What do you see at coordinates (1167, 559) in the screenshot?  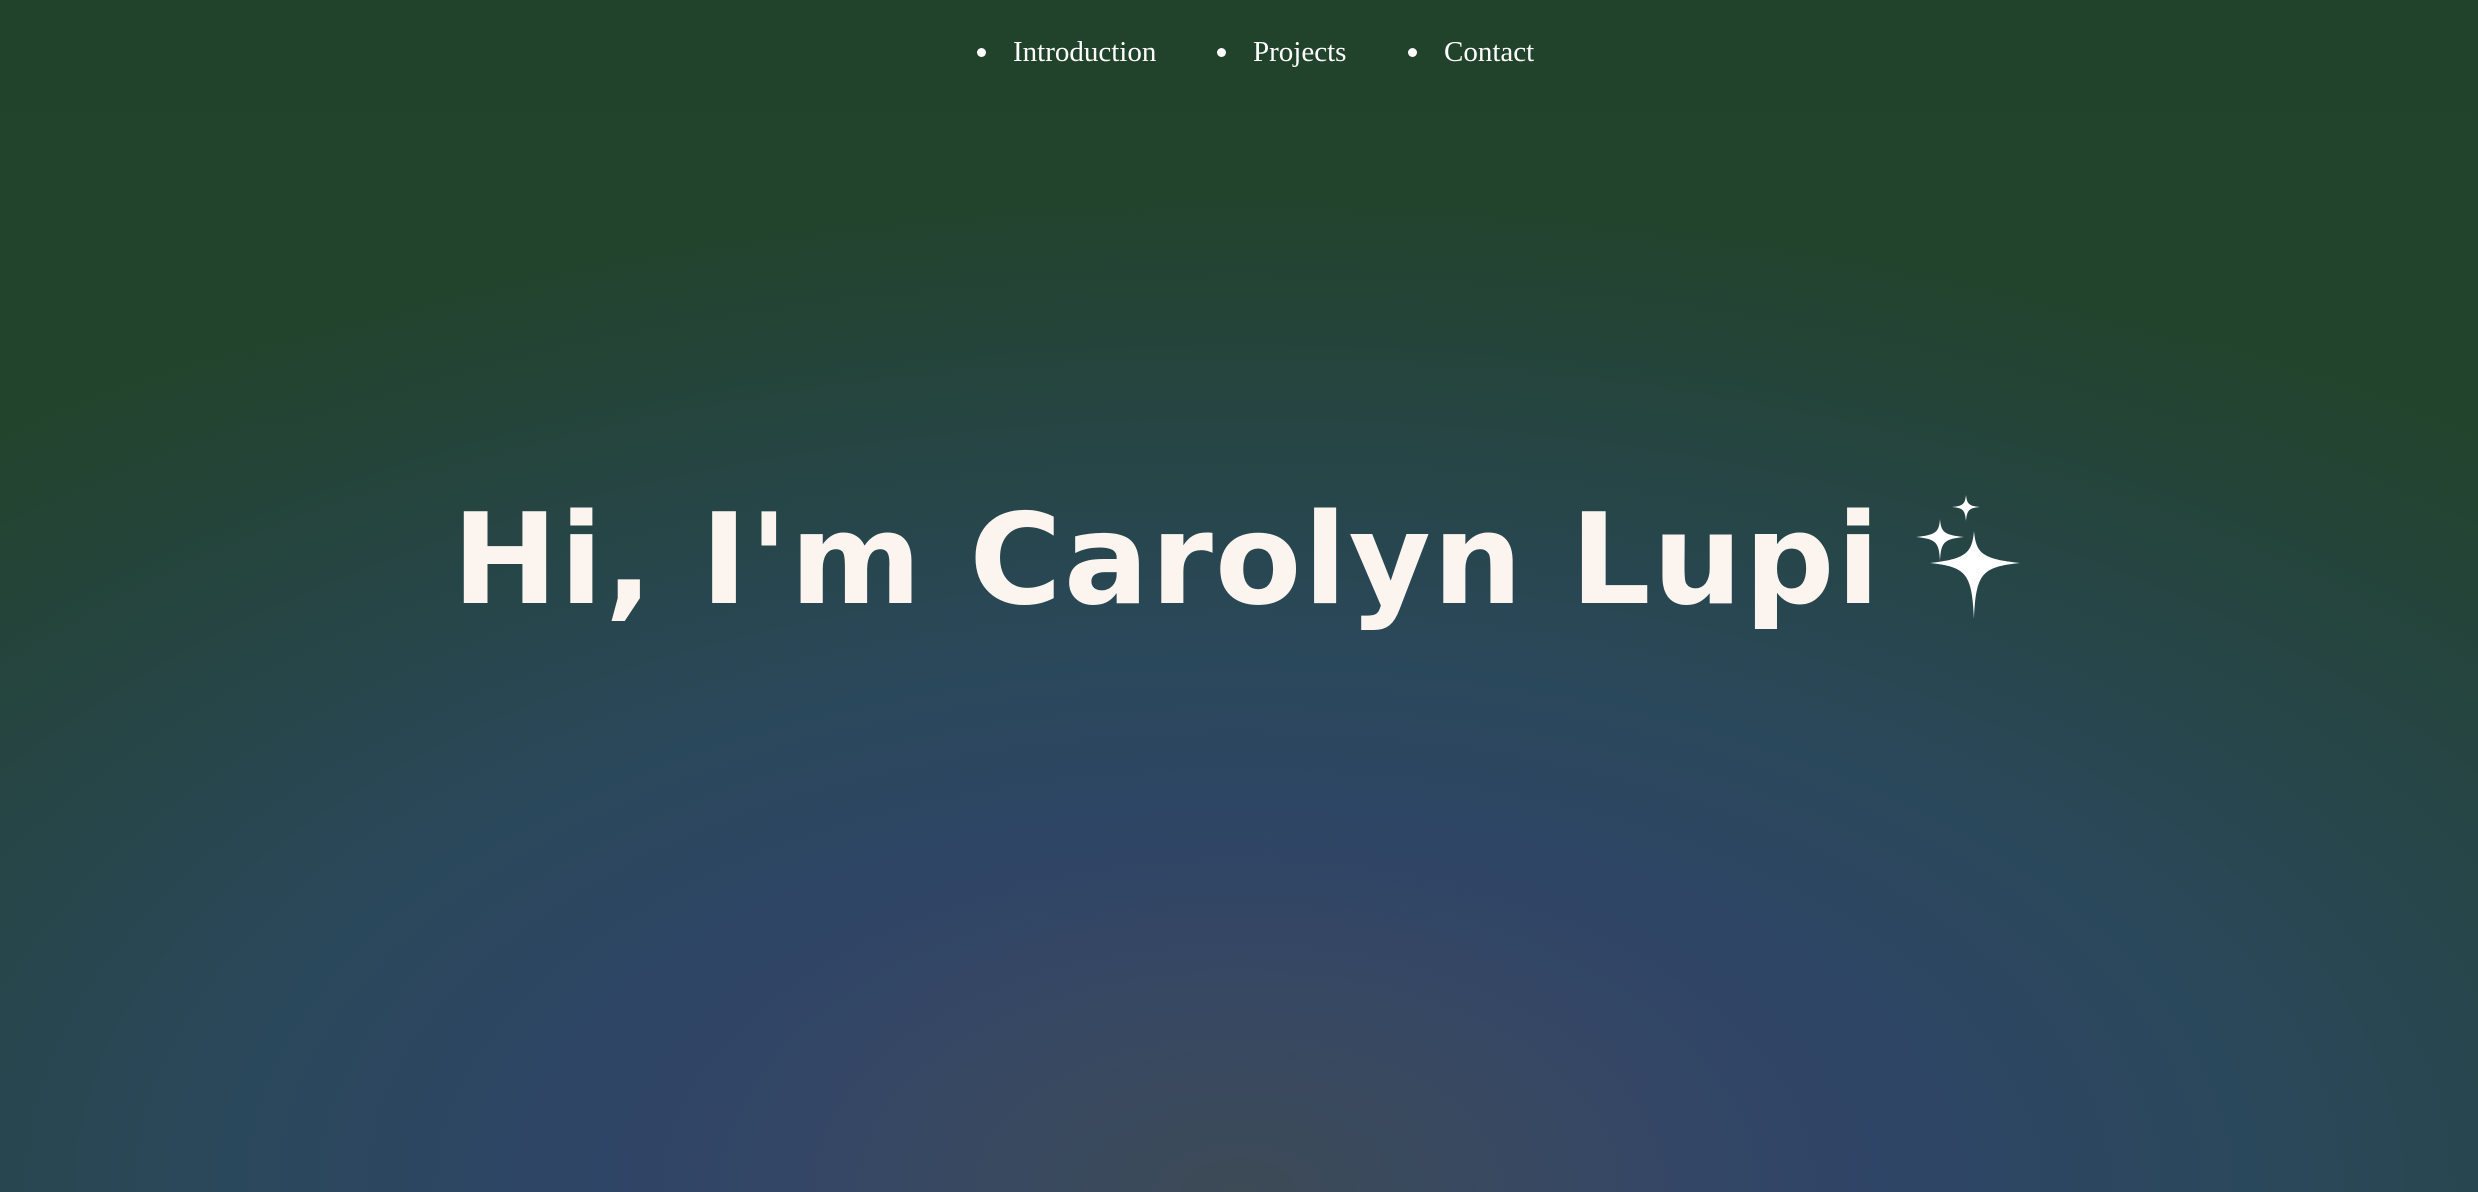 I see `hero-title: Hi, I'm Carolyn Lupi` at bounding box center [1167, 559].